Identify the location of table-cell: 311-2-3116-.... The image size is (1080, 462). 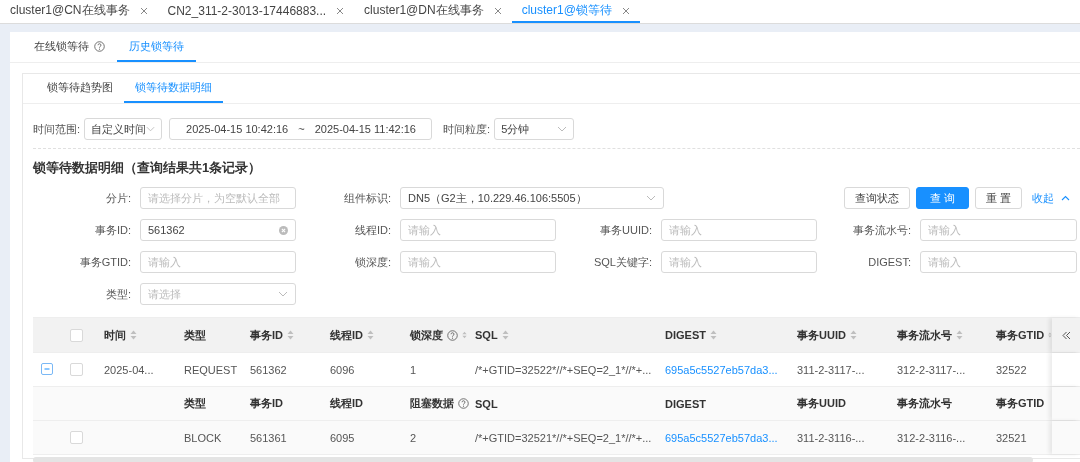
(831, 437).